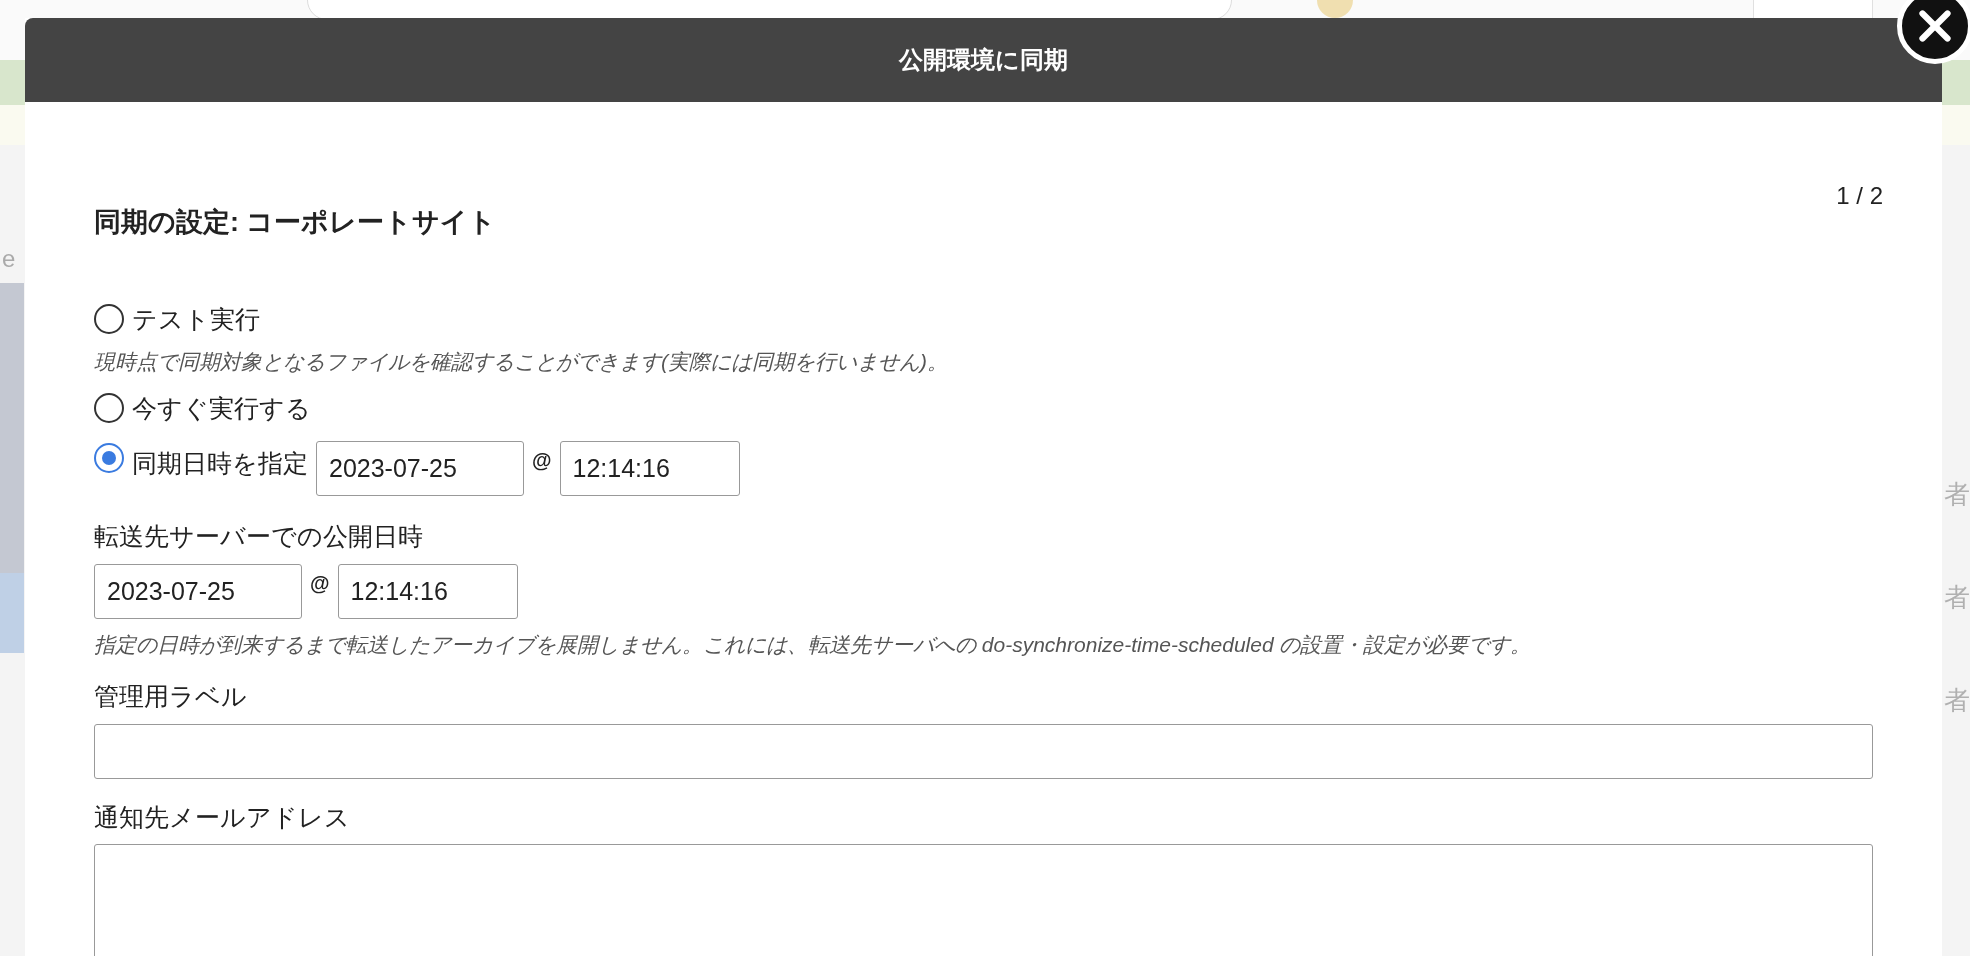  I want to click on field-label: 管理用ラベル, so click(171, 696).